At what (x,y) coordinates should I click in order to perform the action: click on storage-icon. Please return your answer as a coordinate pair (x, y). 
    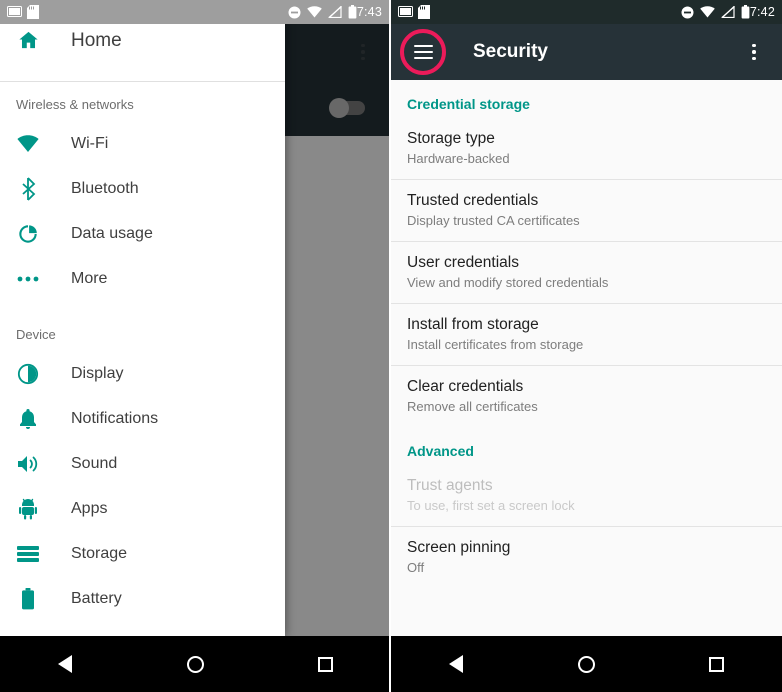
    Looking at the image, I should click on (28, 554).